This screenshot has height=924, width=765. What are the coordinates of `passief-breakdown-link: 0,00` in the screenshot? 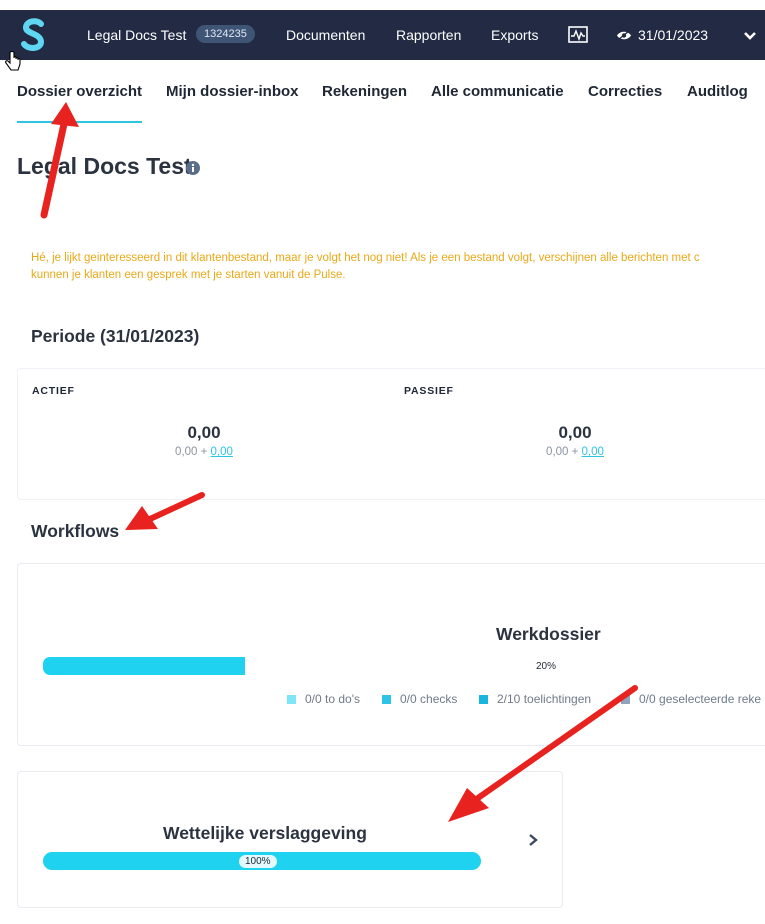 It's located at (593, 452).